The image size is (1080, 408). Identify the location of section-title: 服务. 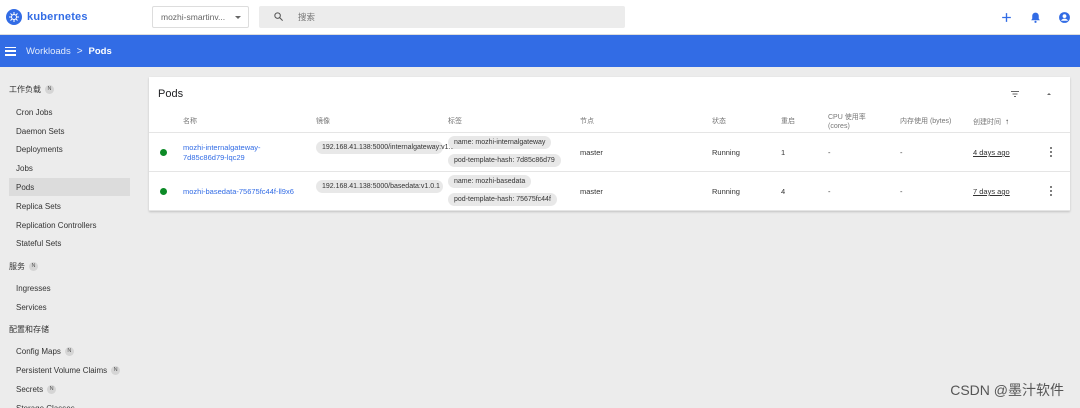
(17, 266).